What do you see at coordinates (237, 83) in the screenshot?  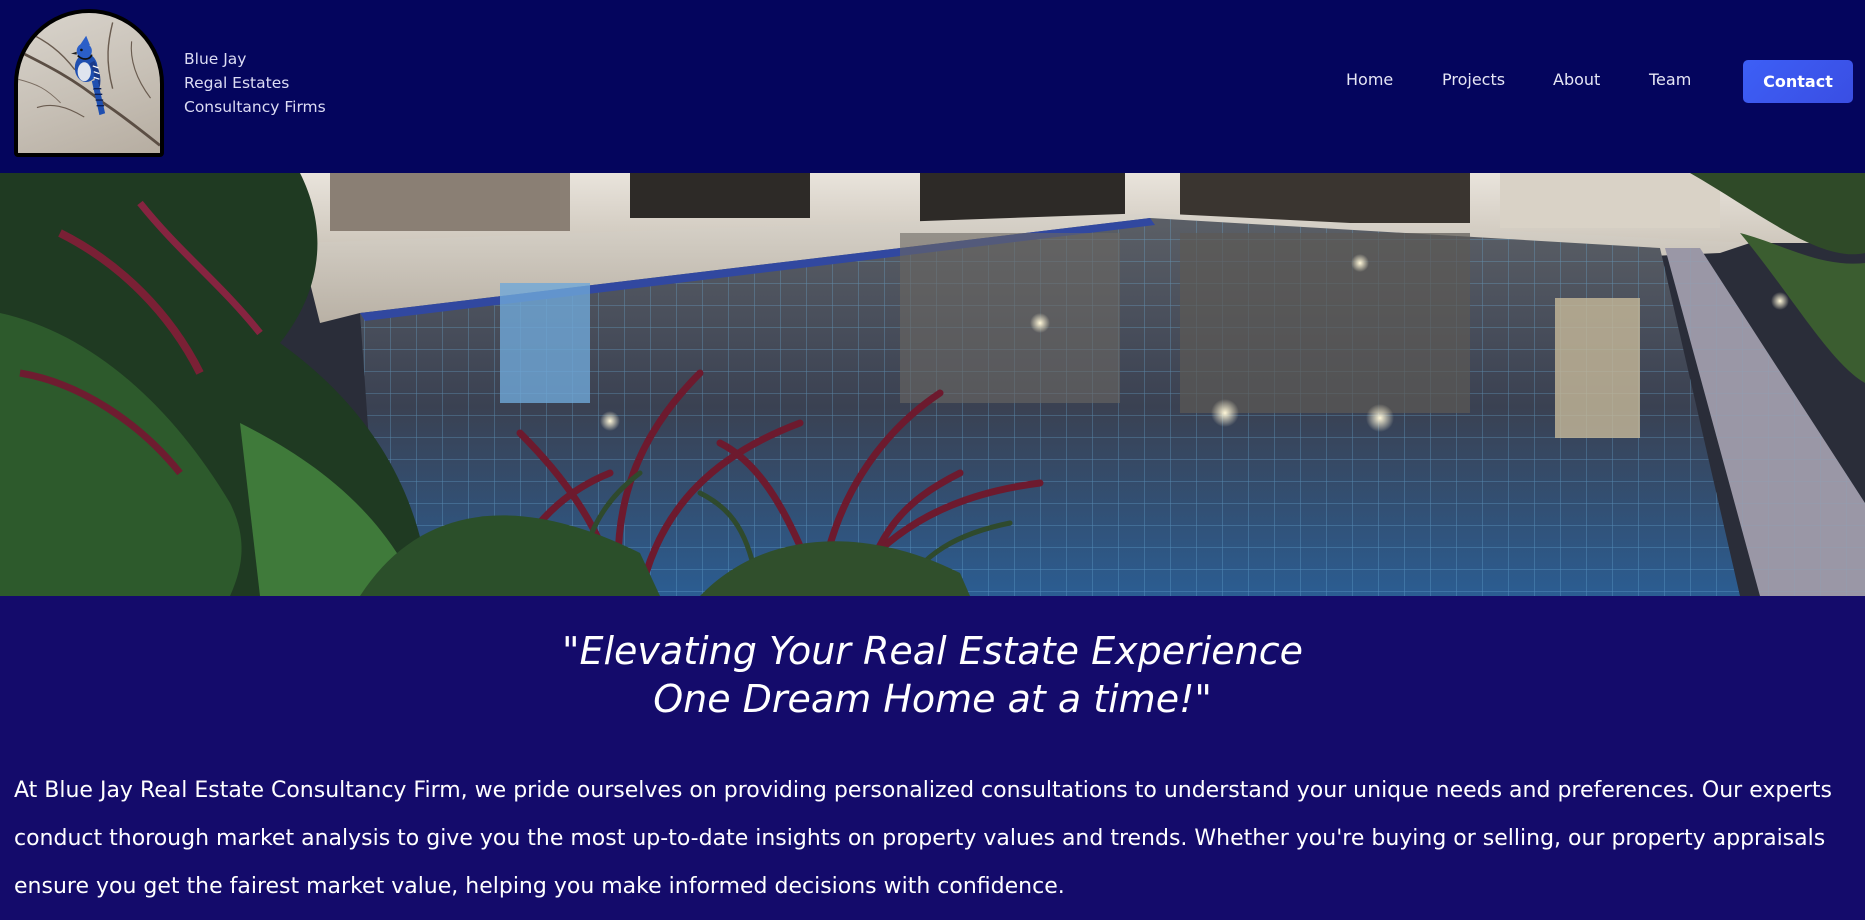 I see `brand-line-2: Regal Estates` at bounding box center [237, 83].